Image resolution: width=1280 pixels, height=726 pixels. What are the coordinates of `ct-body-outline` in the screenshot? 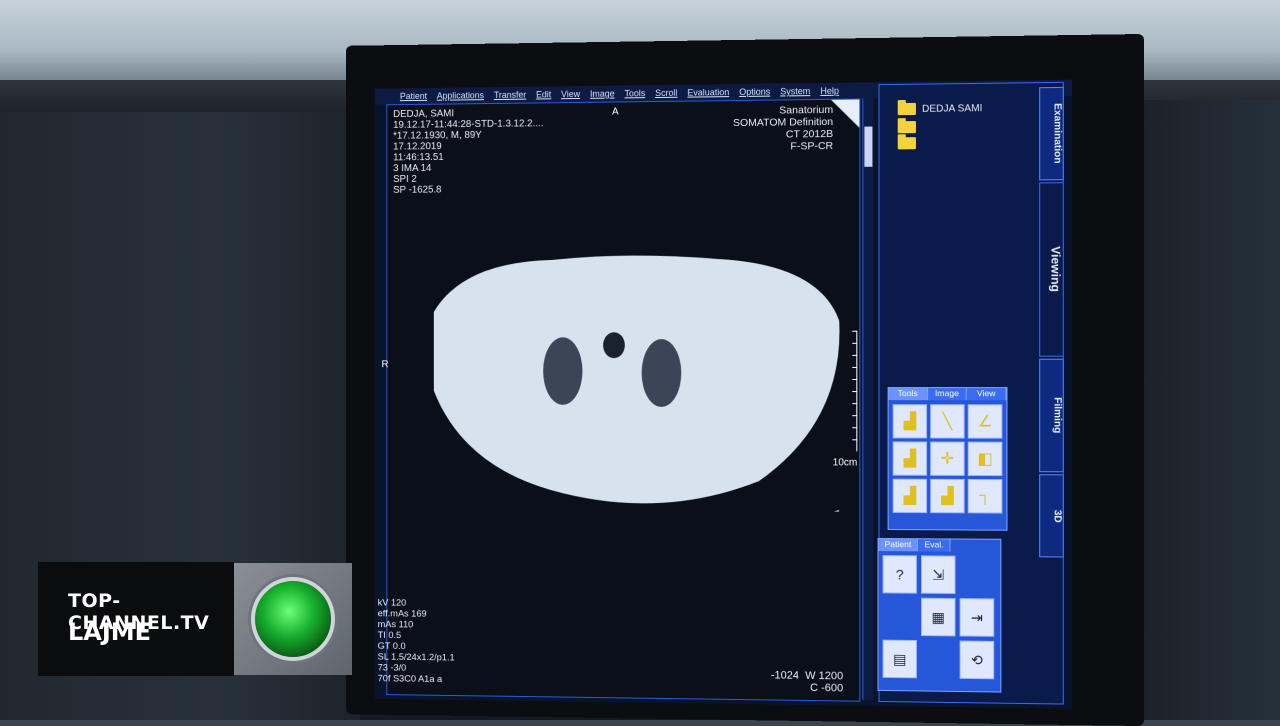 It's located at (636, 379).